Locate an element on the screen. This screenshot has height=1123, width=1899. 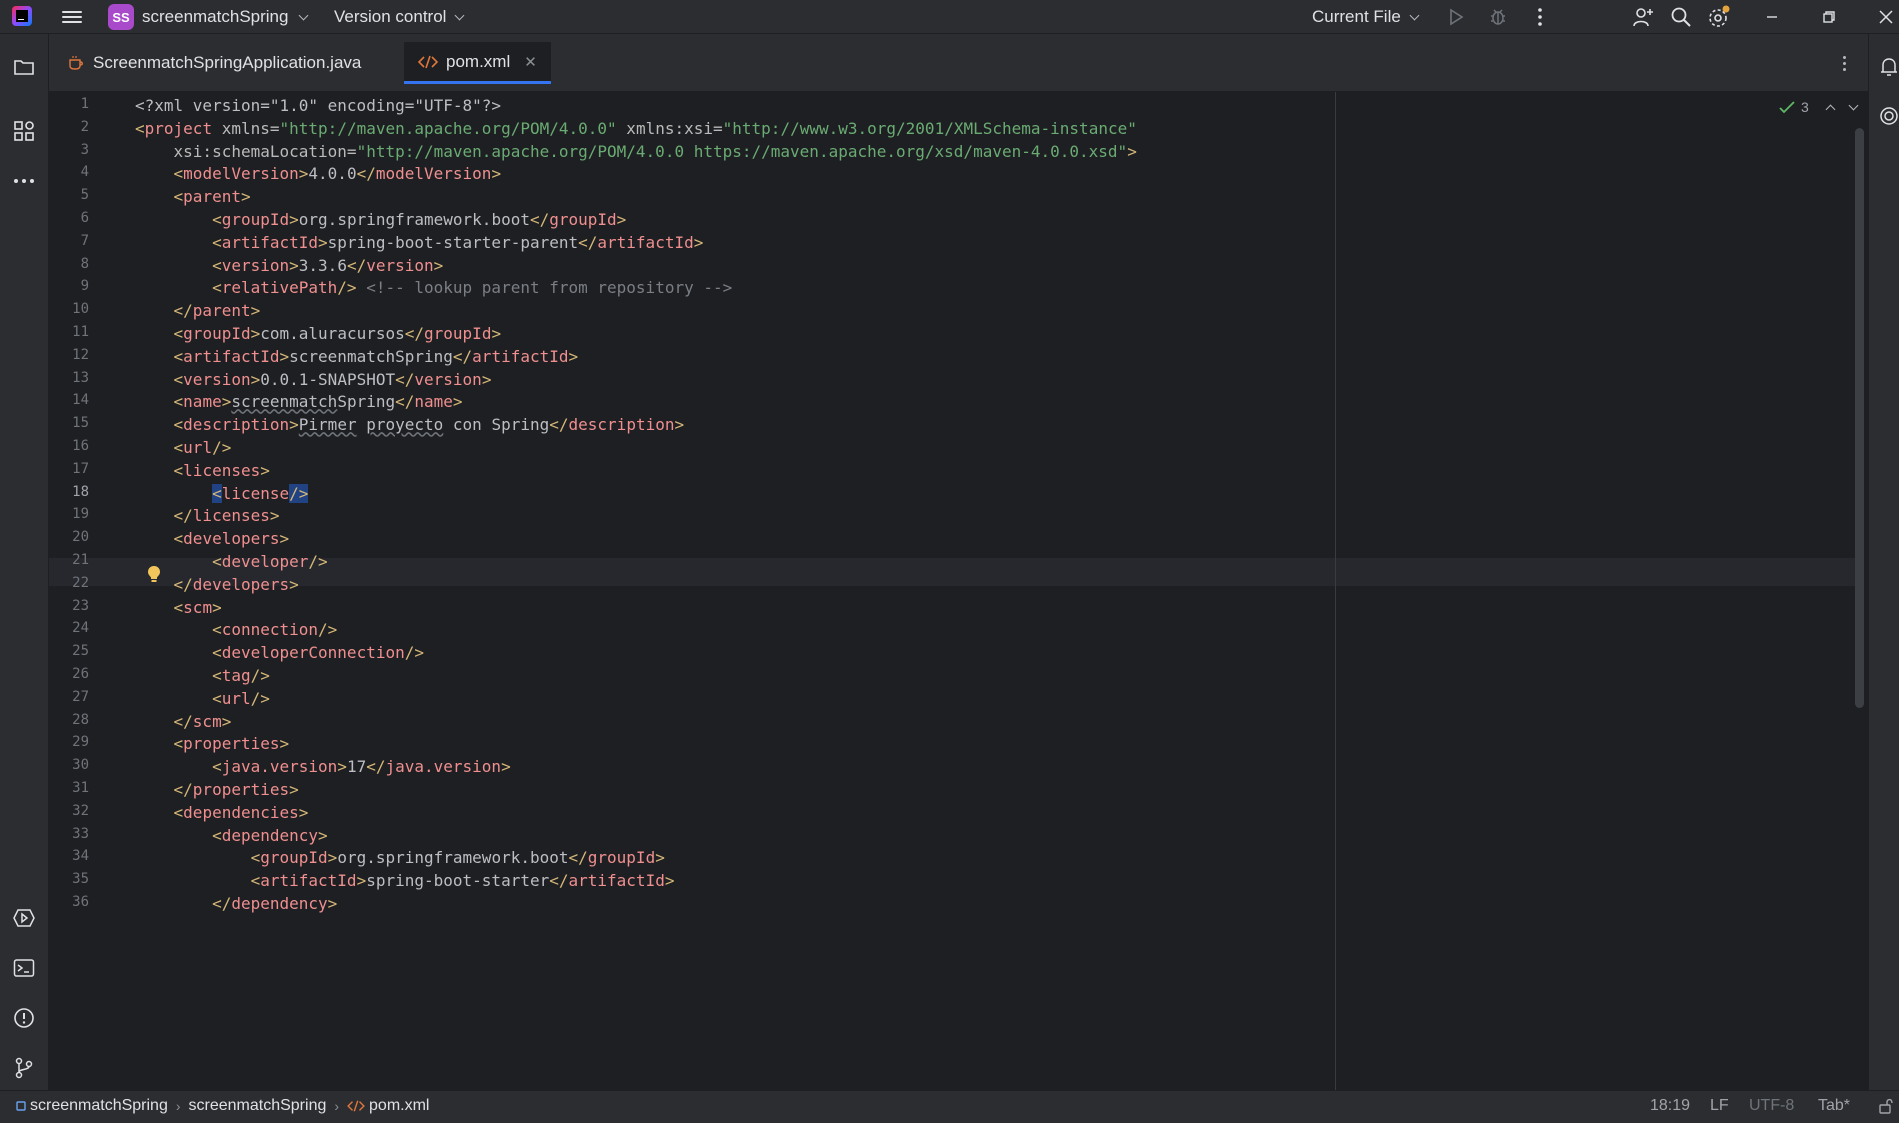
vertical-scrollbar is located at coordinates (1859, 418).